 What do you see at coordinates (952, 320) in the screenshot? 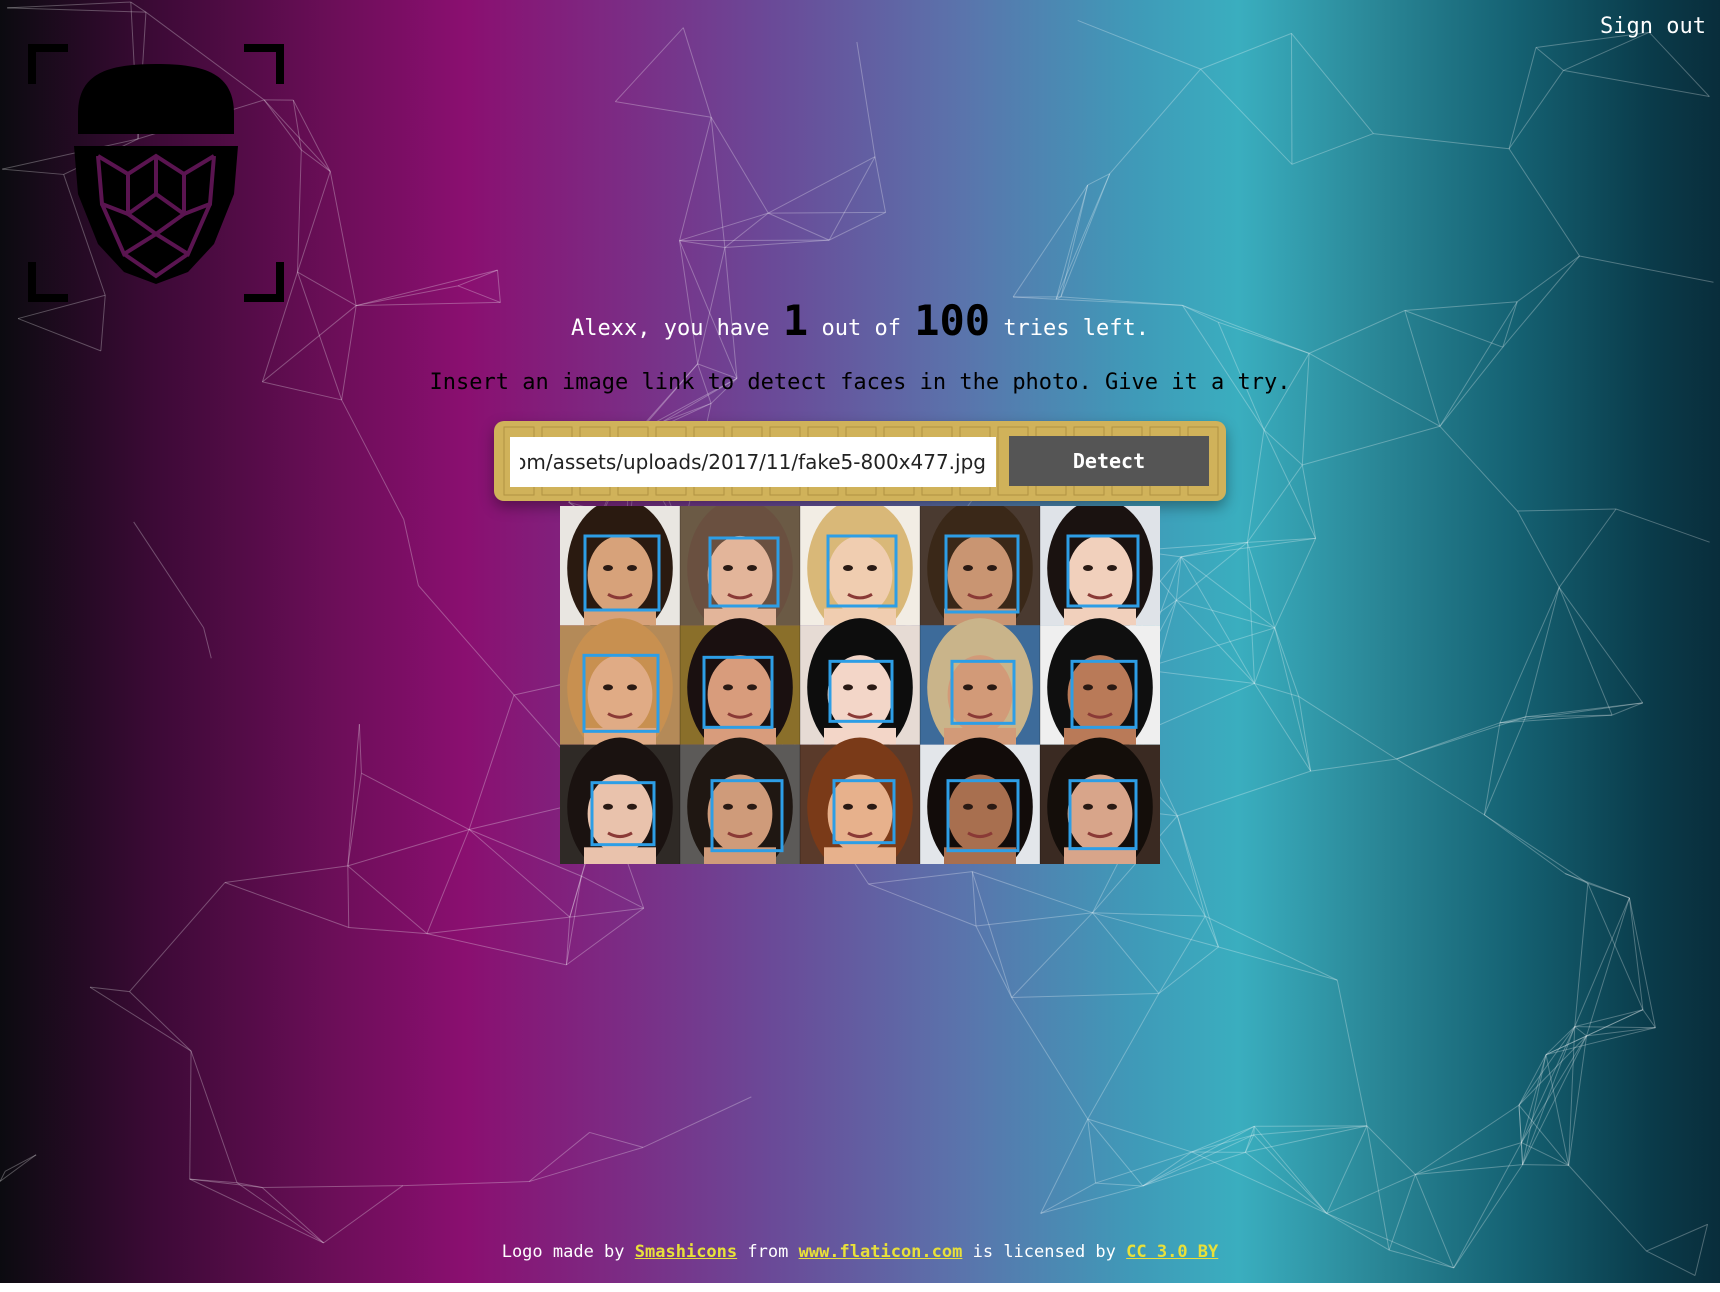
I see `rank-total-count: 100` at bounding box center [952, 320].